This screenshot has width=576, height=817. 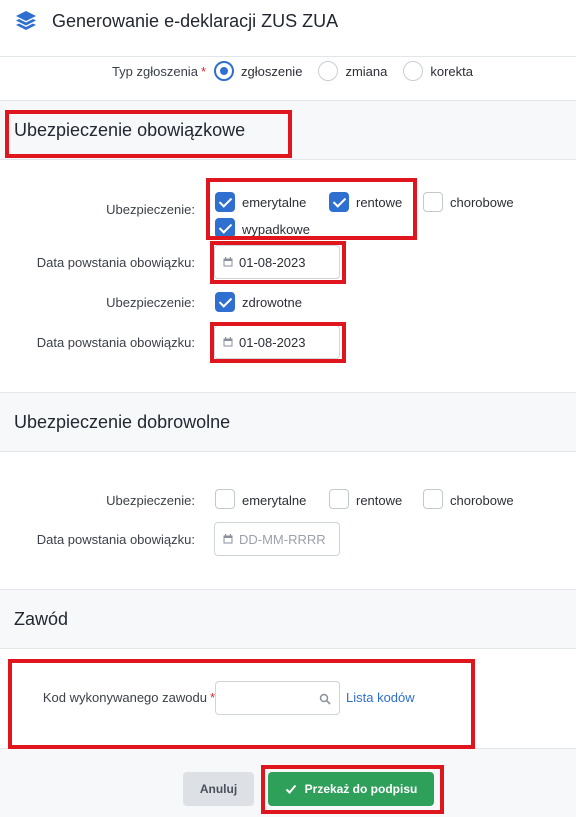 I want to click on section-voluntary-insurance-title: Ubezpieczenie dobrowolne, so click(x=288, y=422).